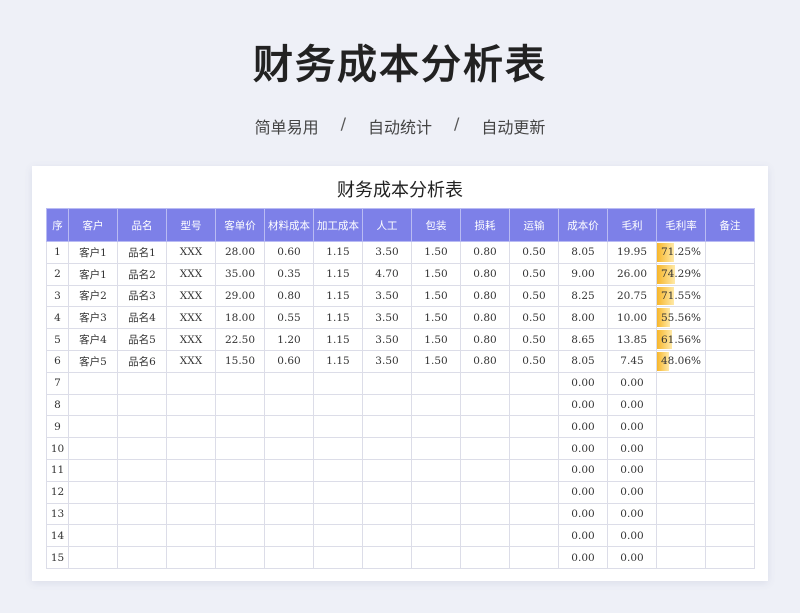 The image size is (800, 613). What do you see at coordinates (57, 361) in the screenshot?
I see `row-number-cell: 6` at bounding box center [57, 361].